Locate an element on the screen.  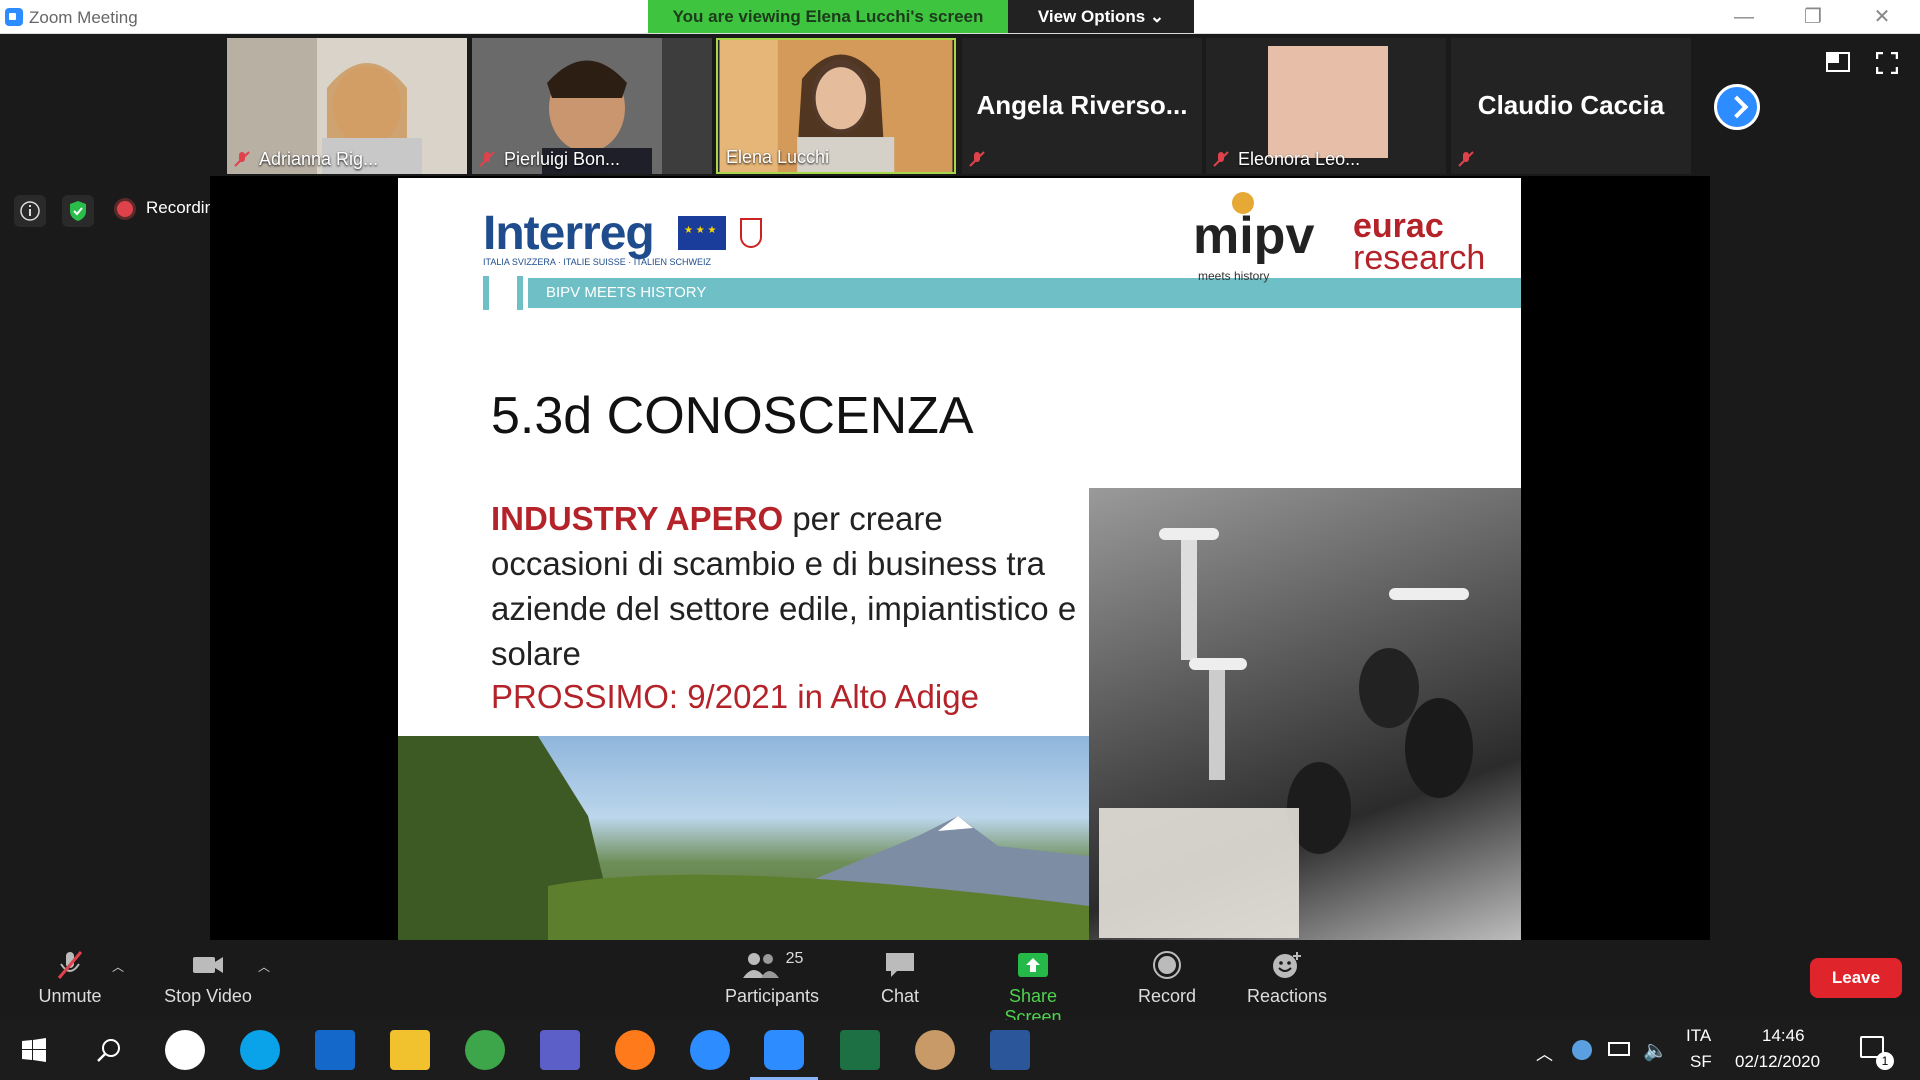
zoom-app-icon is located at coordinates (14, 17).